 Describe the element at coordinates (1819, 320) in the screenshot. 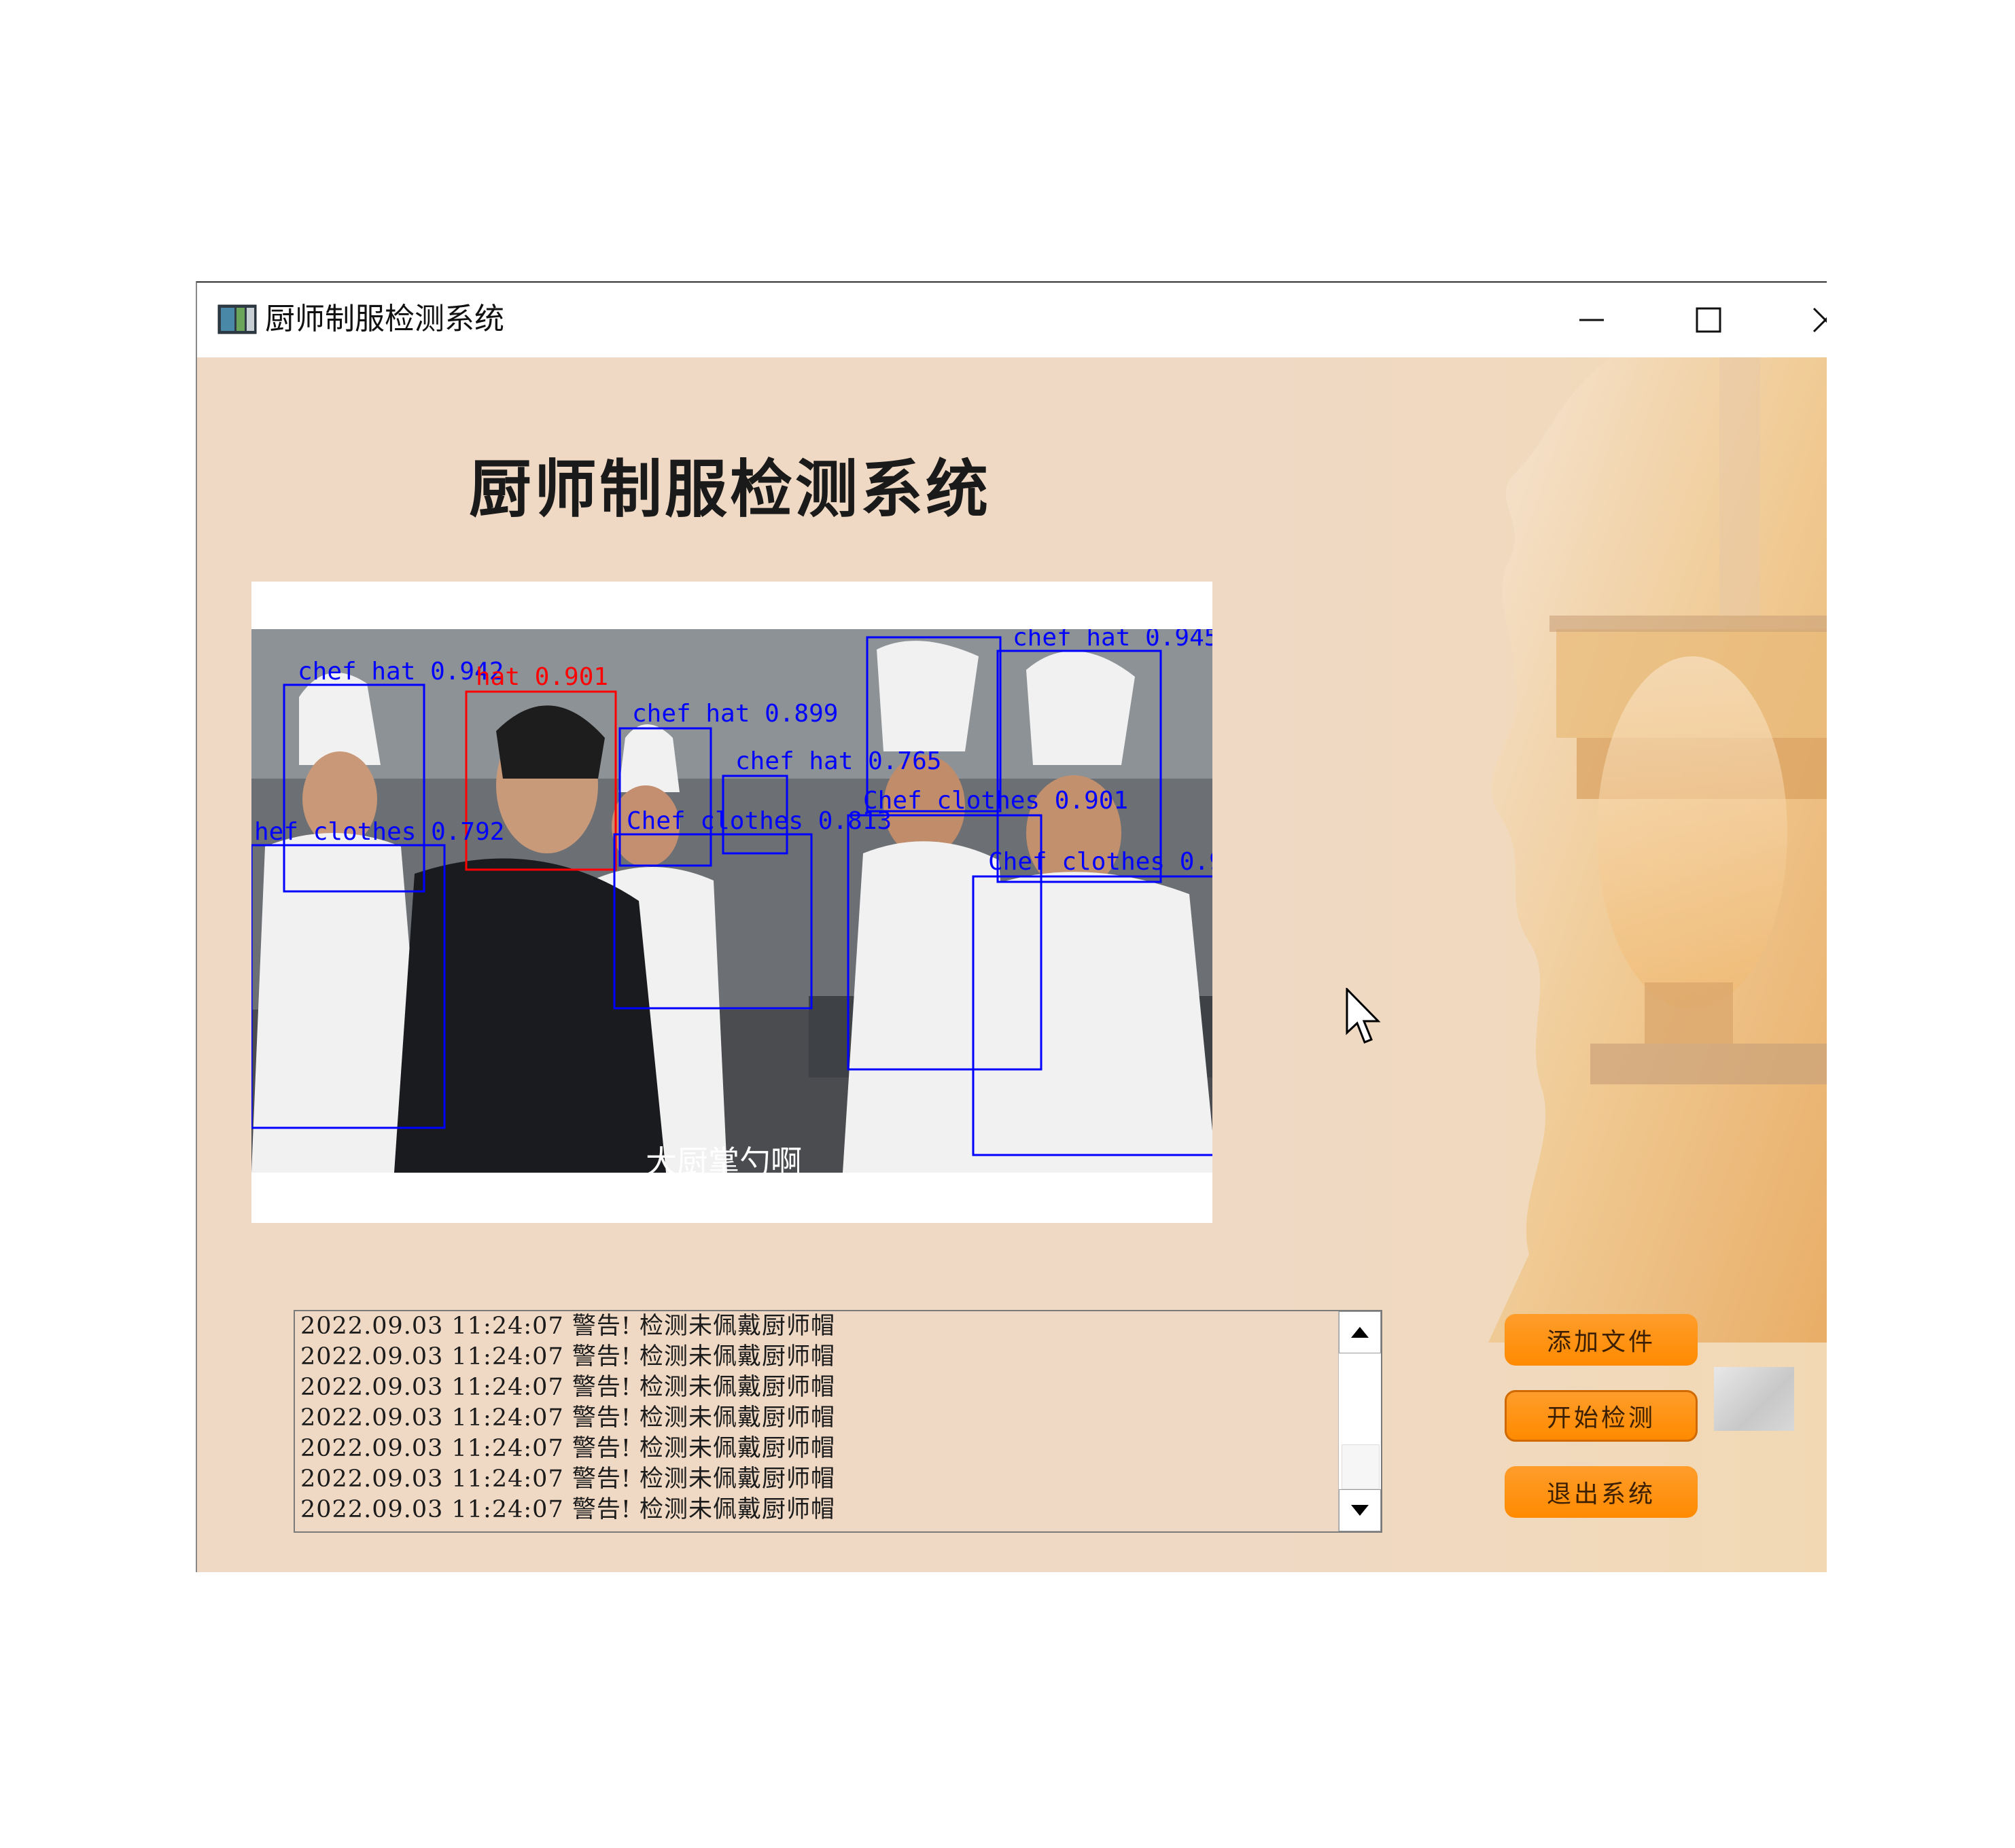

I see `close-icon` at that location.